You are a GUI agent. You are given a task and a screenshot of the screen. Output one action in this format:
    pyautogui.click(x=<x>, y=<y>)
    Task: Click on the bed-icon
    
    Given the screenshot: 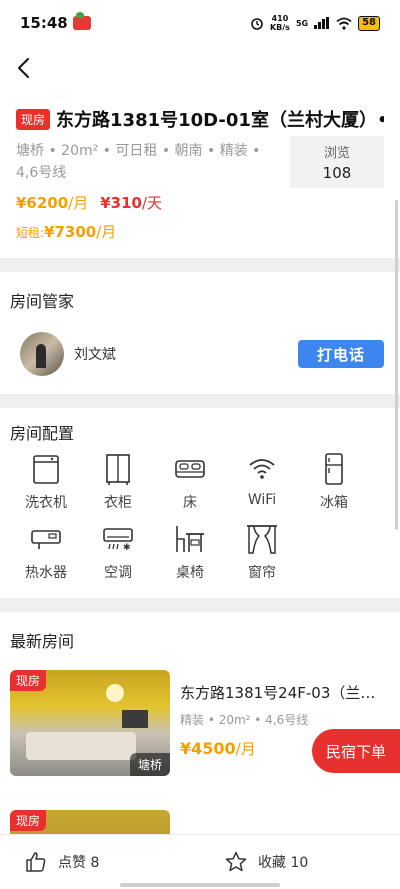 What is the action you would take?
    pyautogui.click(x=190, y=469)
    